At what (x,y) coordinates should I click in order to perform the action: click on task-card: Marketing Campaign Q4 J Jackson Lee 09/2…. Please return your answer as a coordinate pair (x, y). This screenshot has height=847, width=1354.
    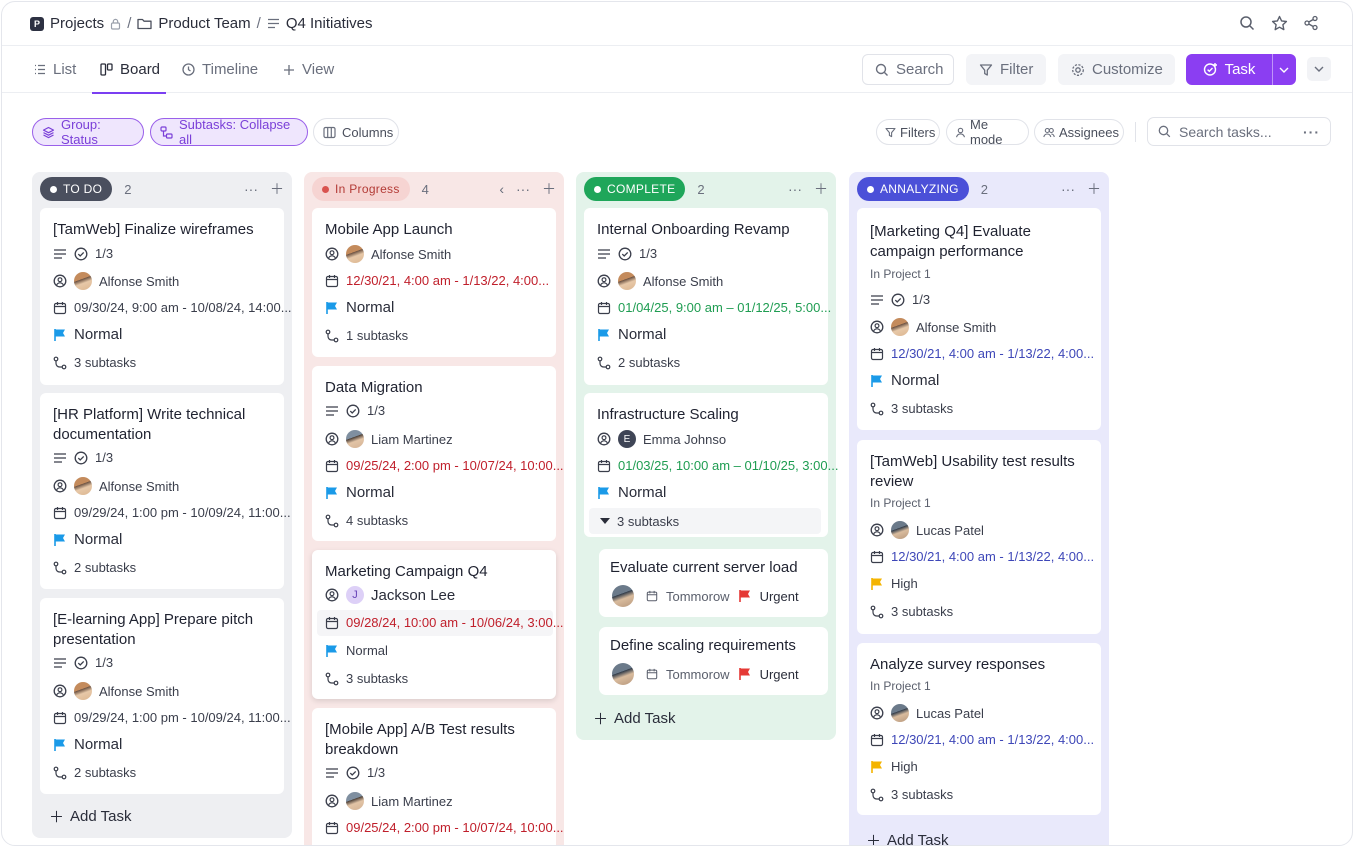
    Looking at the image, I should click on (438, 624).